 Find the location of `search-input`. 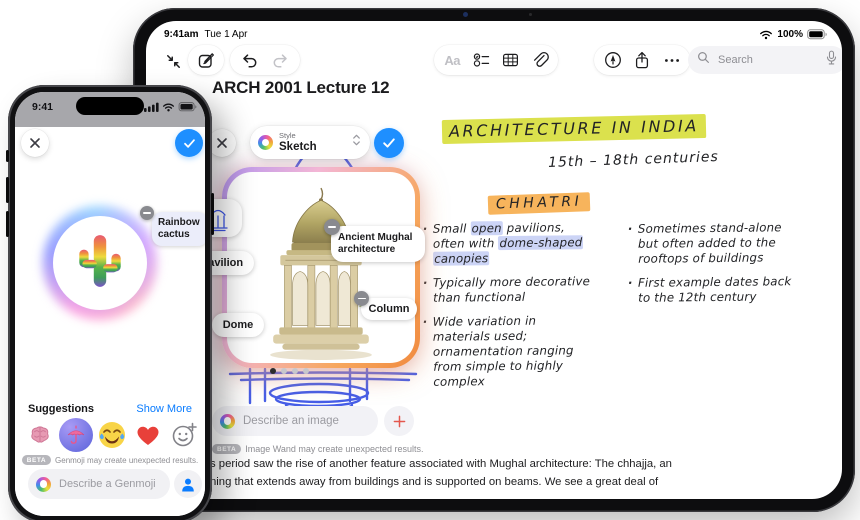

search-input is located at coordinates (768, 60).